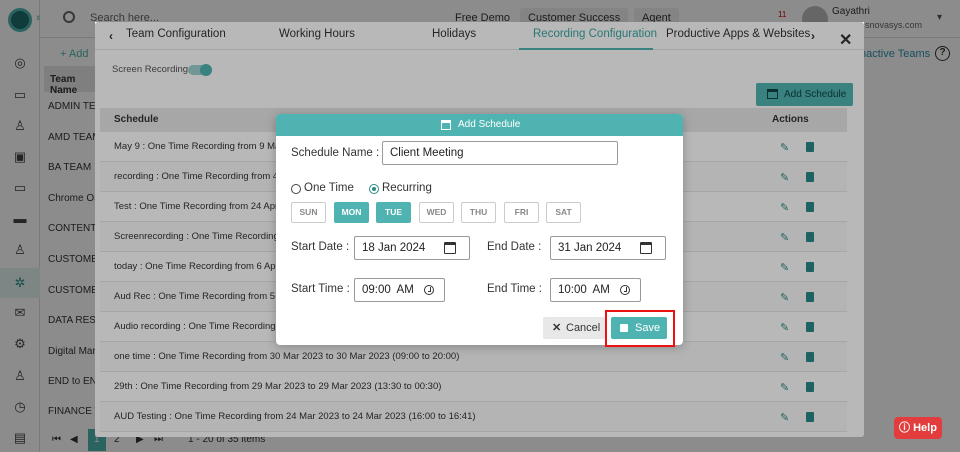 The width and height of the screenshot is (960, 452). Describe the element at coordinates (500, 153) in the screenshot. I see `schedule-name-input: Client Meeting` at that location.